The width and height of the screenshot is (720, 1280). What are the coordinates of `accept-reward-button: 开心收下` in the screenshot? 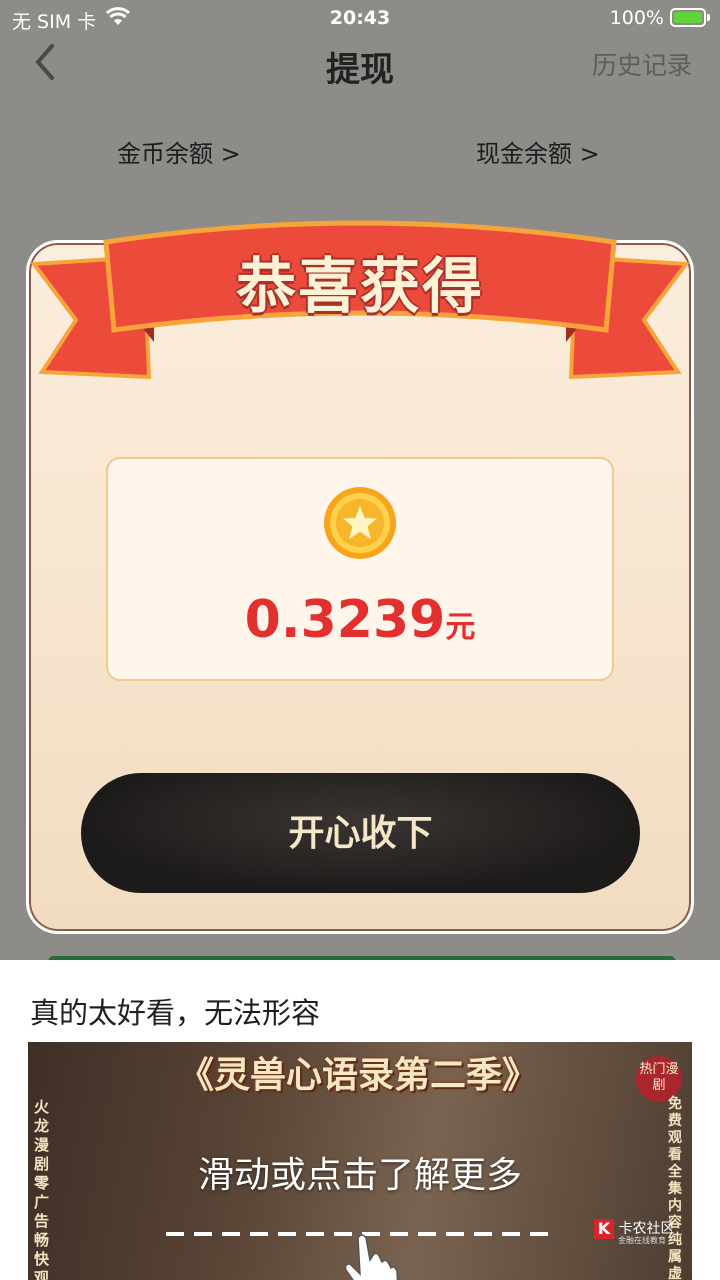 It's located at (360, 833).